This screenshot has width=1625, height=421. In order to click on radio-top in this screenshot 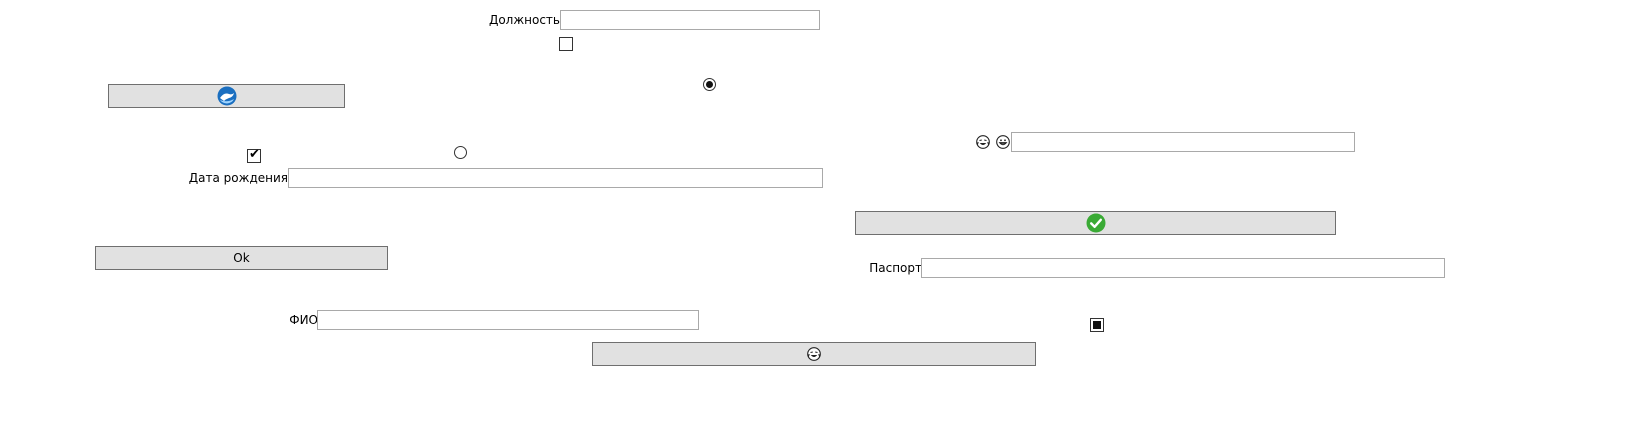, I will do `click(709, 84)`.